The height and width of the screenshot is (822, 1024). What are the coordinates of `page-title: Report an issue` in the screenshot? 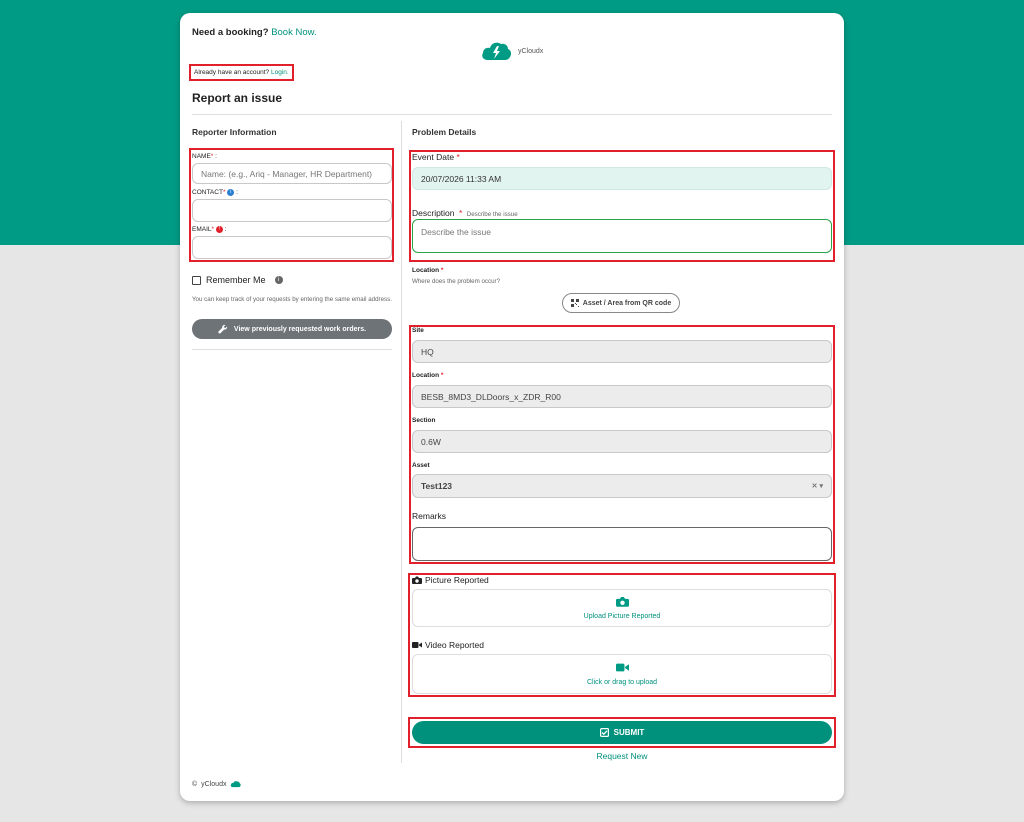 It's located at (237, 98).